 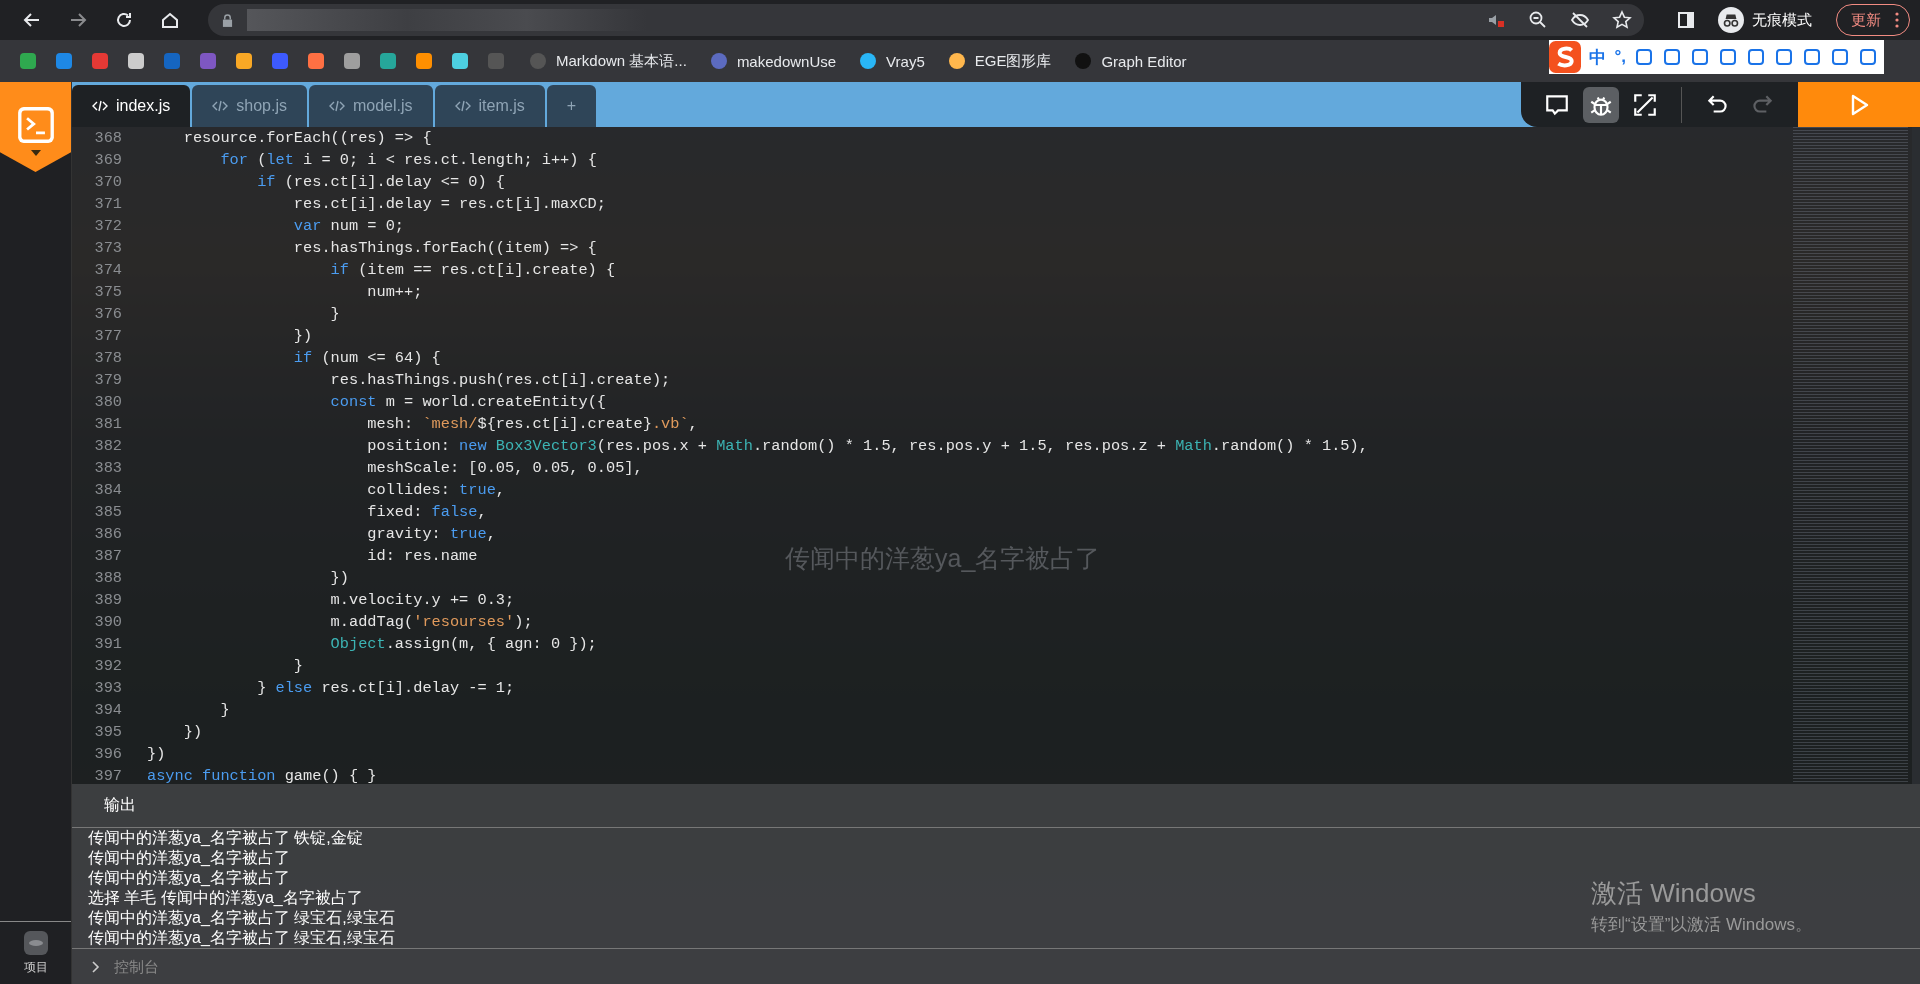 I want to click on line-number: 380, so click(x=108, y=402).